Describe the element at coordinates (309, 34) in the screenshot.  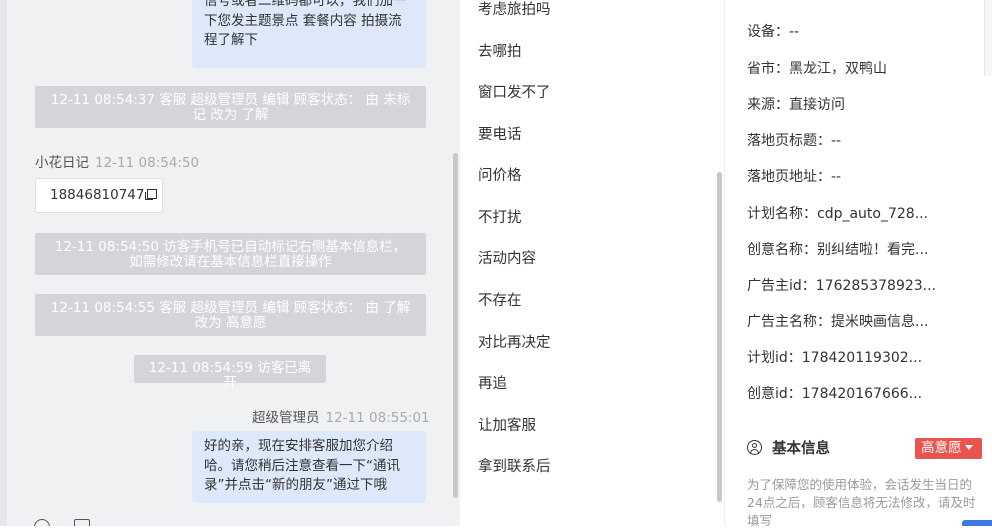
I see `agent-message-bubble: 信号或者二维码都可以，我们加一下您发主题景点 套餐内容 拍摄流程了解下` at that location.